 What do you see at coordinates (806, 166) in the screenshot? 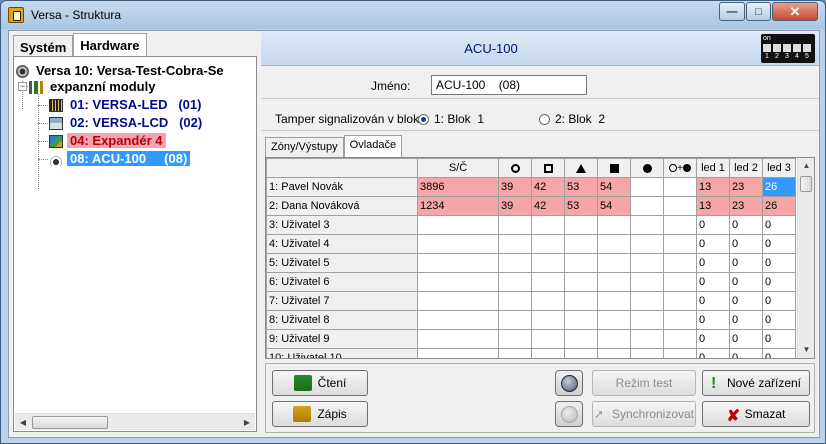
I see `scroll-up-icon: ▲` at bounding box center [806, 166].